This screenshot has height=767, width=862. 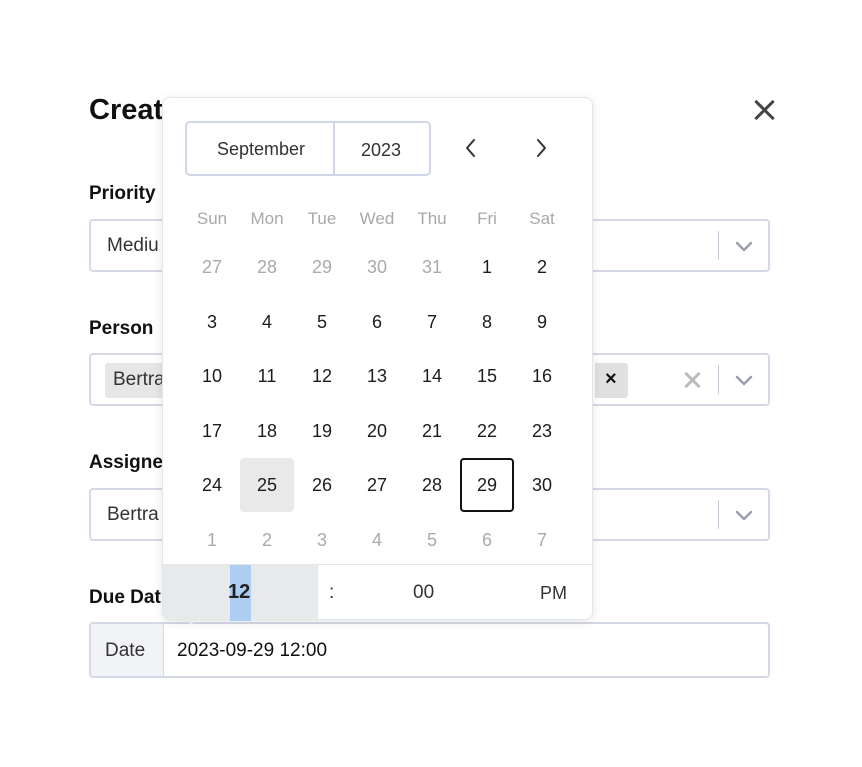 I want to click on assignee-label: Assigne, so click(x=126, y=462).